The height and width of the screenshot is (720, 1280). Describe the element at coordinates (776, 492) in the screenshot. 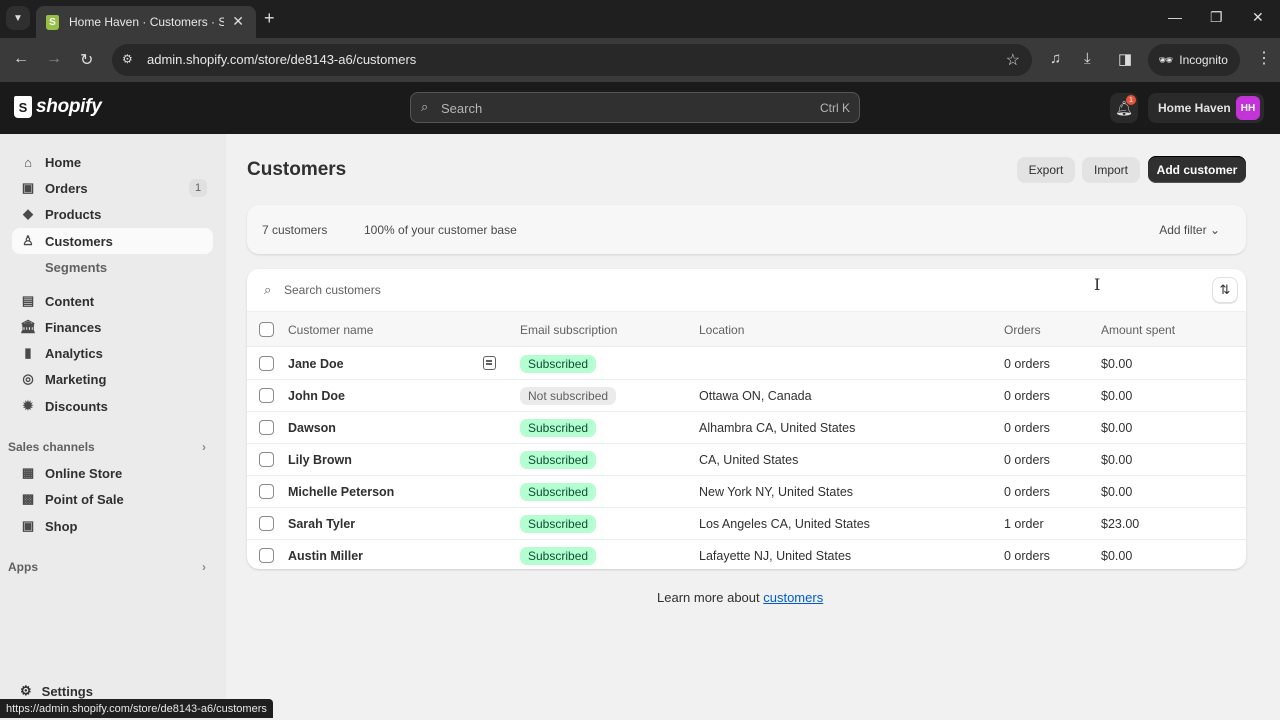

I see `customer-location: New York NY, United States` at that location.